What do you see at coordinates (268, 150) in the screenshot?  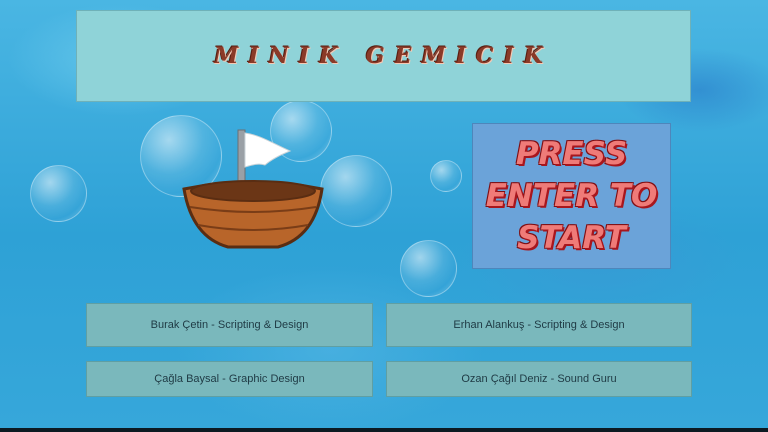 I see `flag-icon` at bounding box center [268, 150].